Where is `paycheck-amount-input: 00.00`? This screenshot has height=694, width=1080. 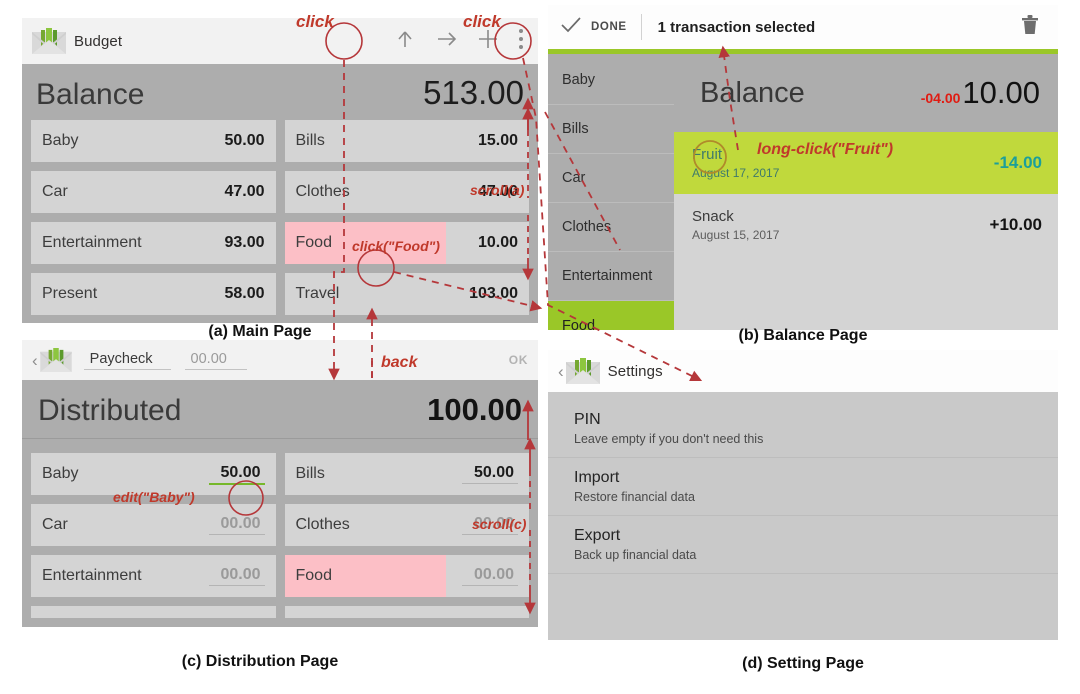
paycheck-amount-input: 00.00 is located at coordinates (215, 360).